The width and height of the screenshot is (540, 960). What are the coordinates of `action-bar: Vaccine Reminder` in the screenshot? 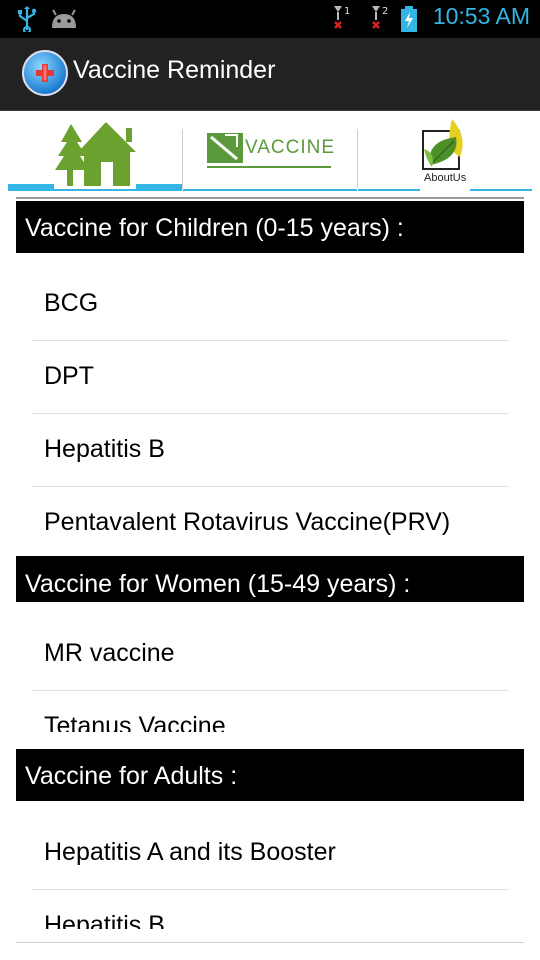 It's located at (270, 75).